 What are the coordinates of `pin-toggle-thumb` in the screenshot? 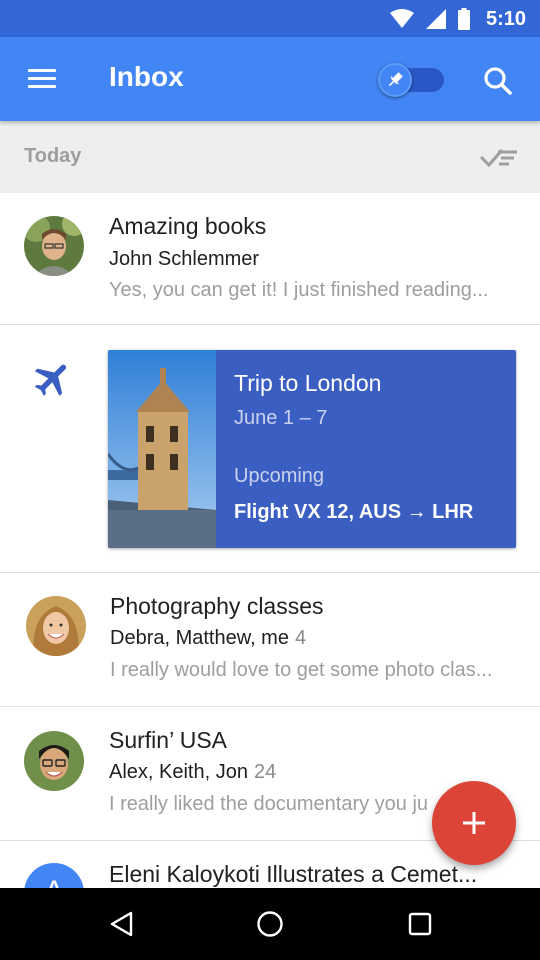 It's located at (395, 80).